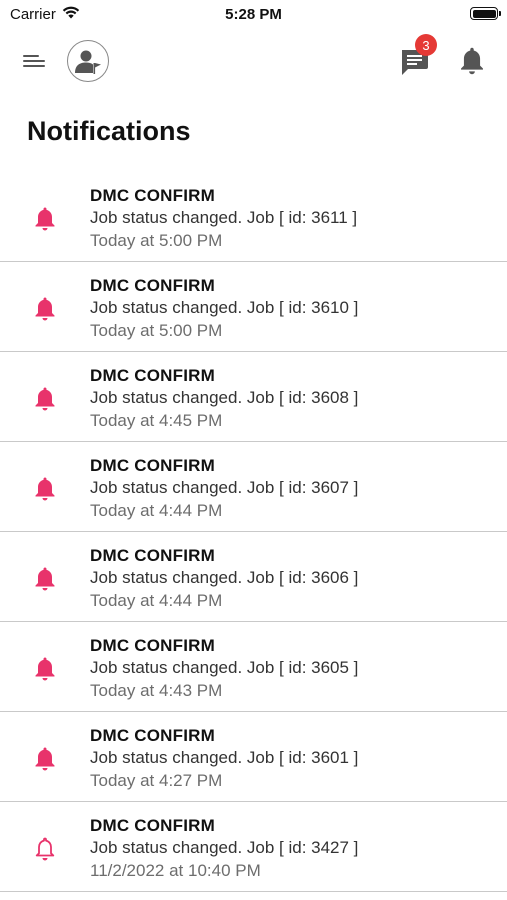  Describe the element at coordinates (175, 870) in the screenshot. I see `notification-time: 11/2/2022 at 10:40 PM` at that location.